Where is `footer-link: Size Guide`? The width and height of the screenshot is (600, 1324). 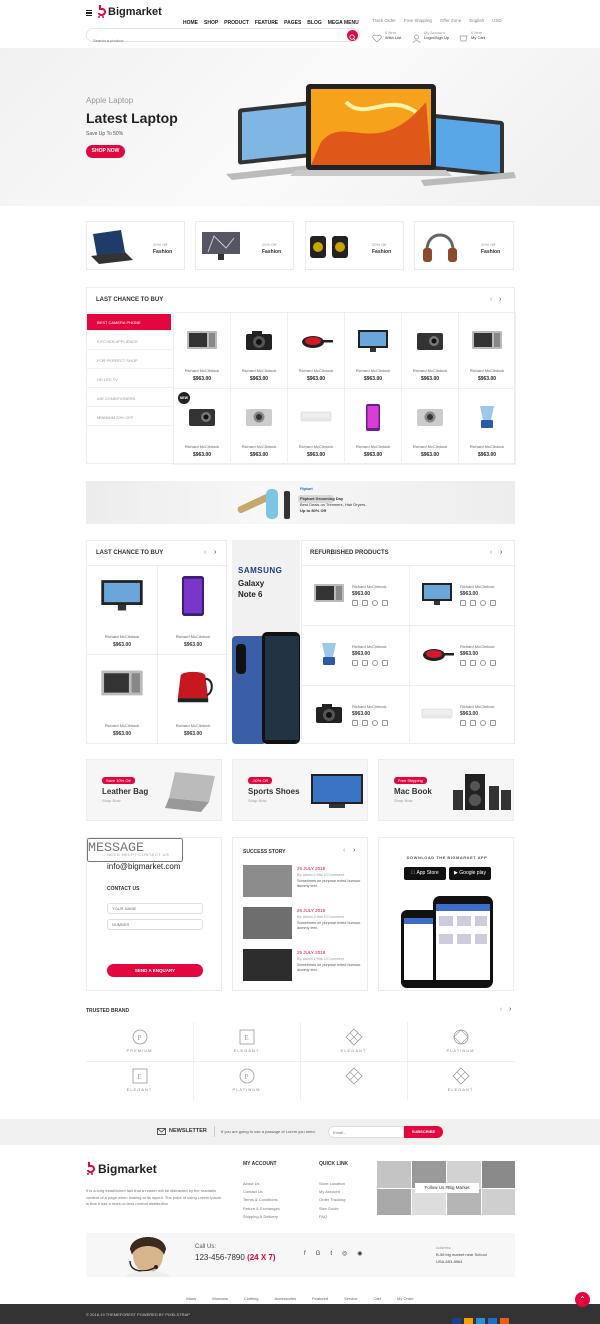
footer-link: Size Guide is located at coordinates (332, 1208).